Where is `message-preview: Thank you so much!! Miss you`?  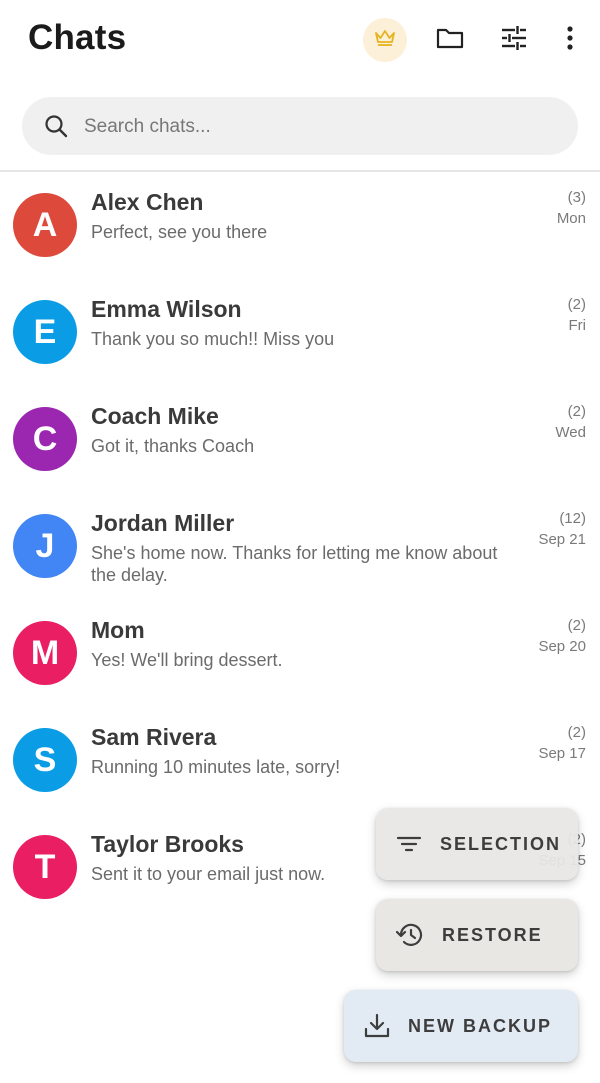 message-preview: Thank you so much!! Miss you is located at coordinates (213, 339).